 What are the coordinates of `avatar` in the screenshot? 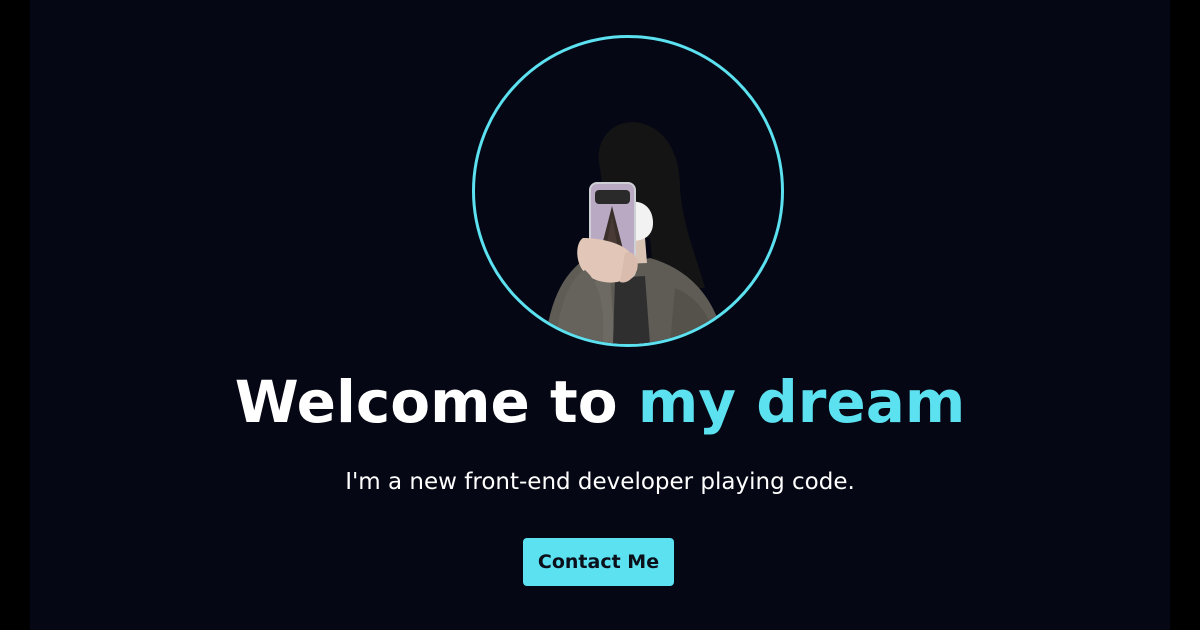 It's located at (628, 191).